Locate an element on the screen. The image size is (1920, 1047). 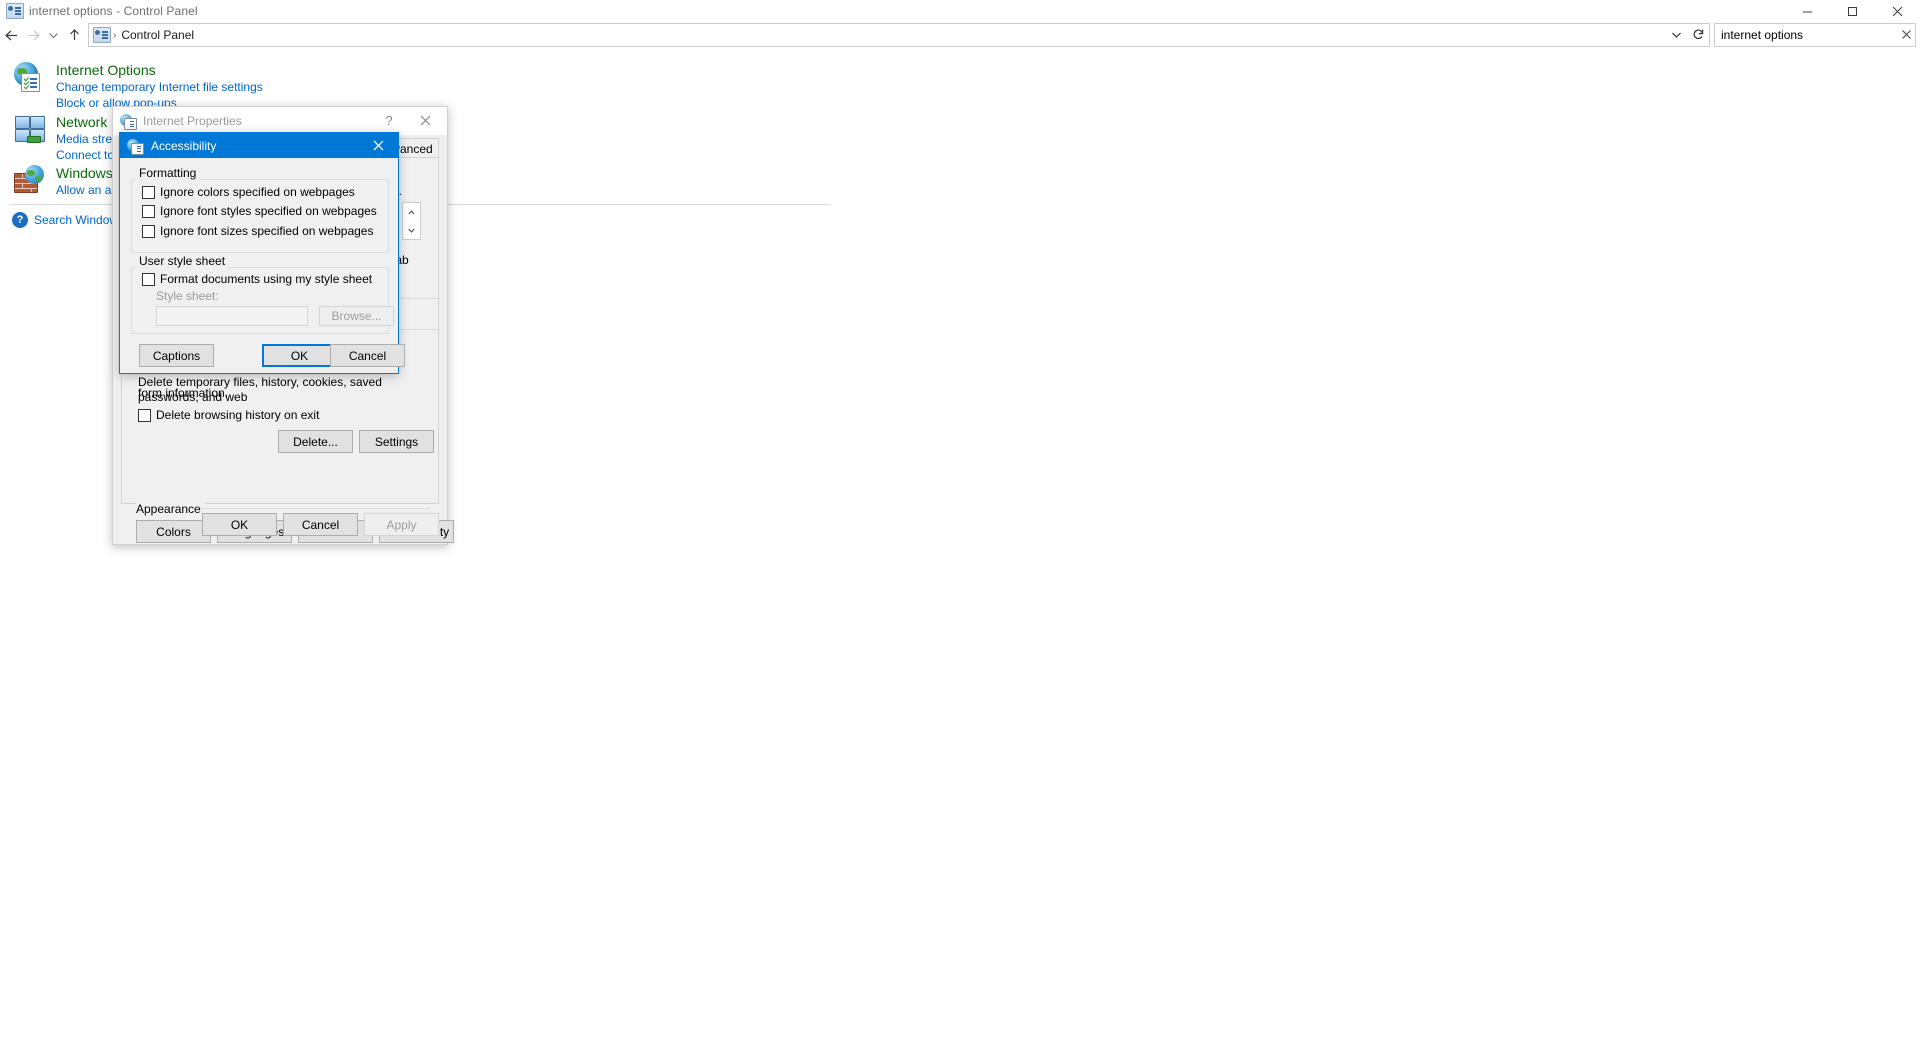
format-documents-checkbox: Format documents using my style sheet is located at coordinates (257, 279).